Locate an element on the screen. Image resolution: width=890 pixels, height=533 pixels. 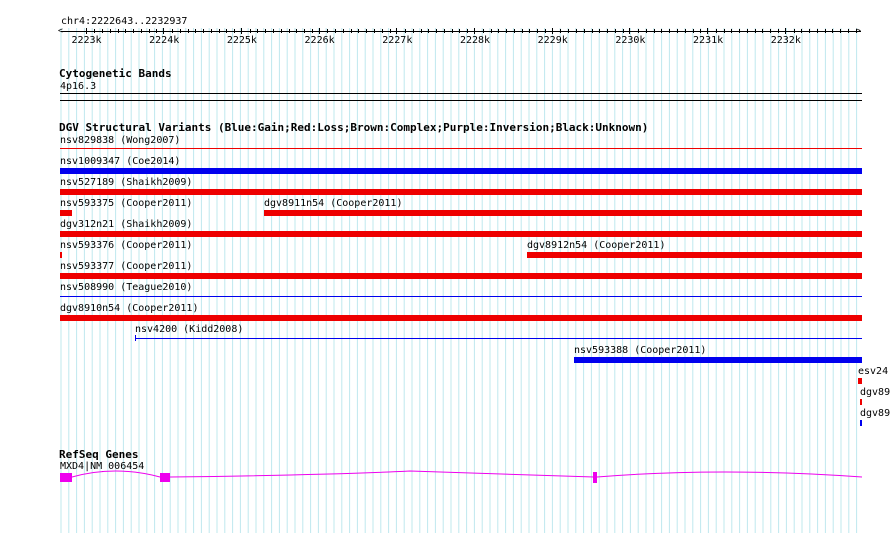
feature-label: nsv593376 (Cooper2011) is located at coordinates (126, 245).